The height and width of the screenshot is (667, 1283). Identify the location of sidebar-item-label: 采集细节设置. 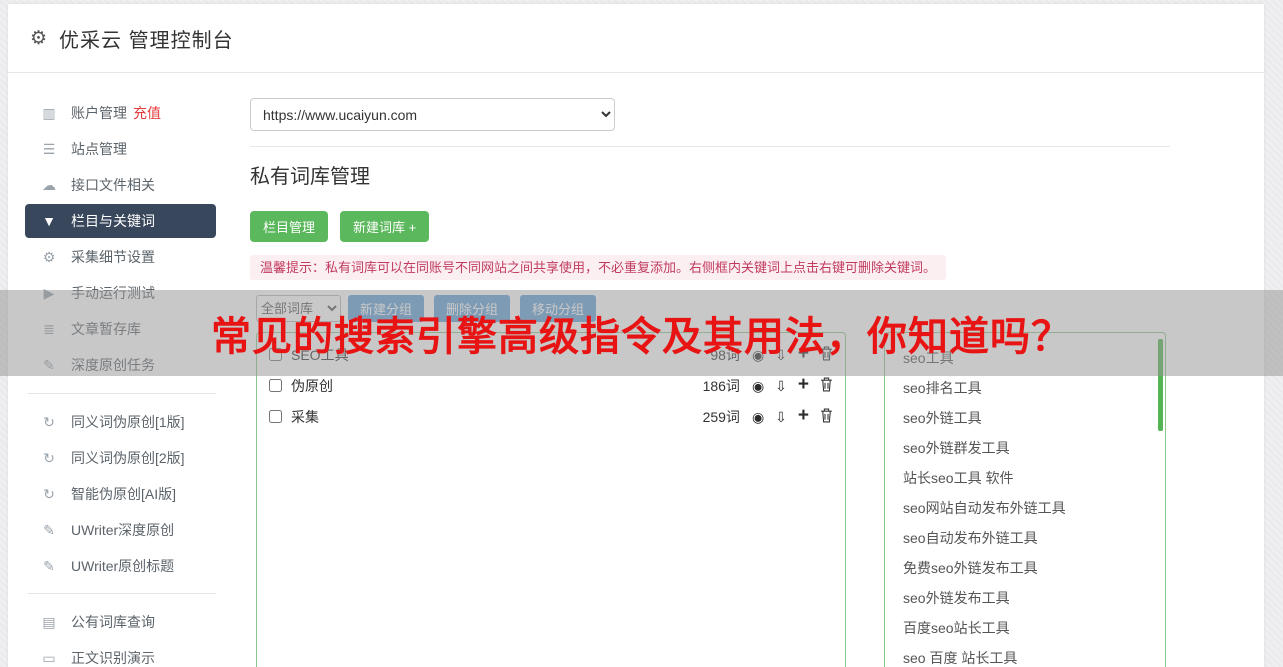
(113, 257).